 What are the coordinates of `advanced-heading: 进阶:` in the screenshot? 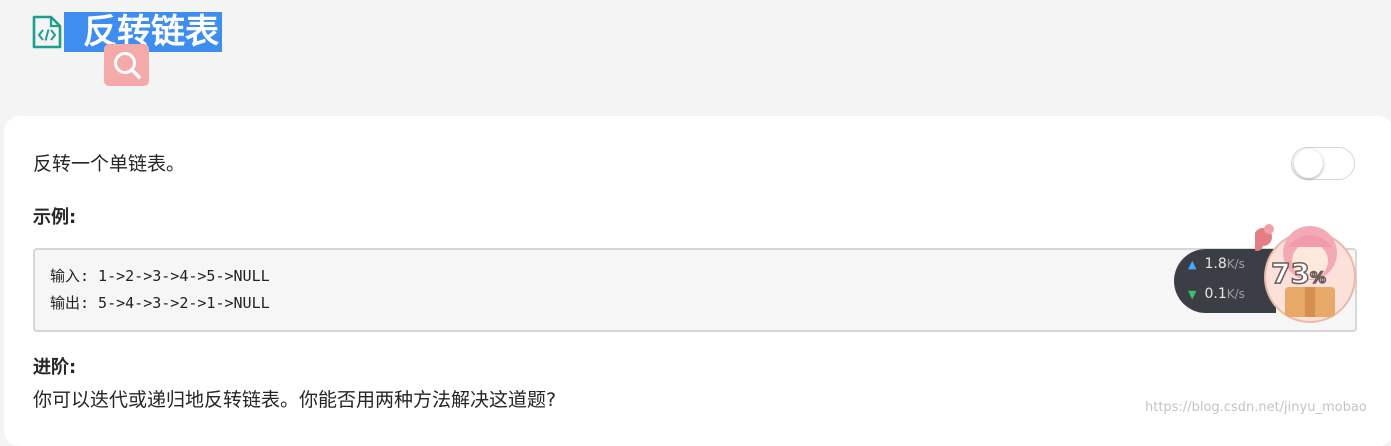 It's located at (55, 367).